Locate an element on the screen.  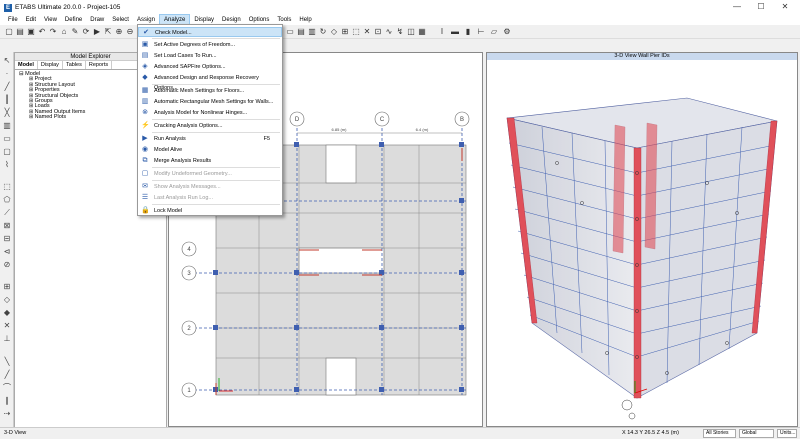
menu-item-lock-model: 🔒 Lock Model is located at coordinates (210, 211).